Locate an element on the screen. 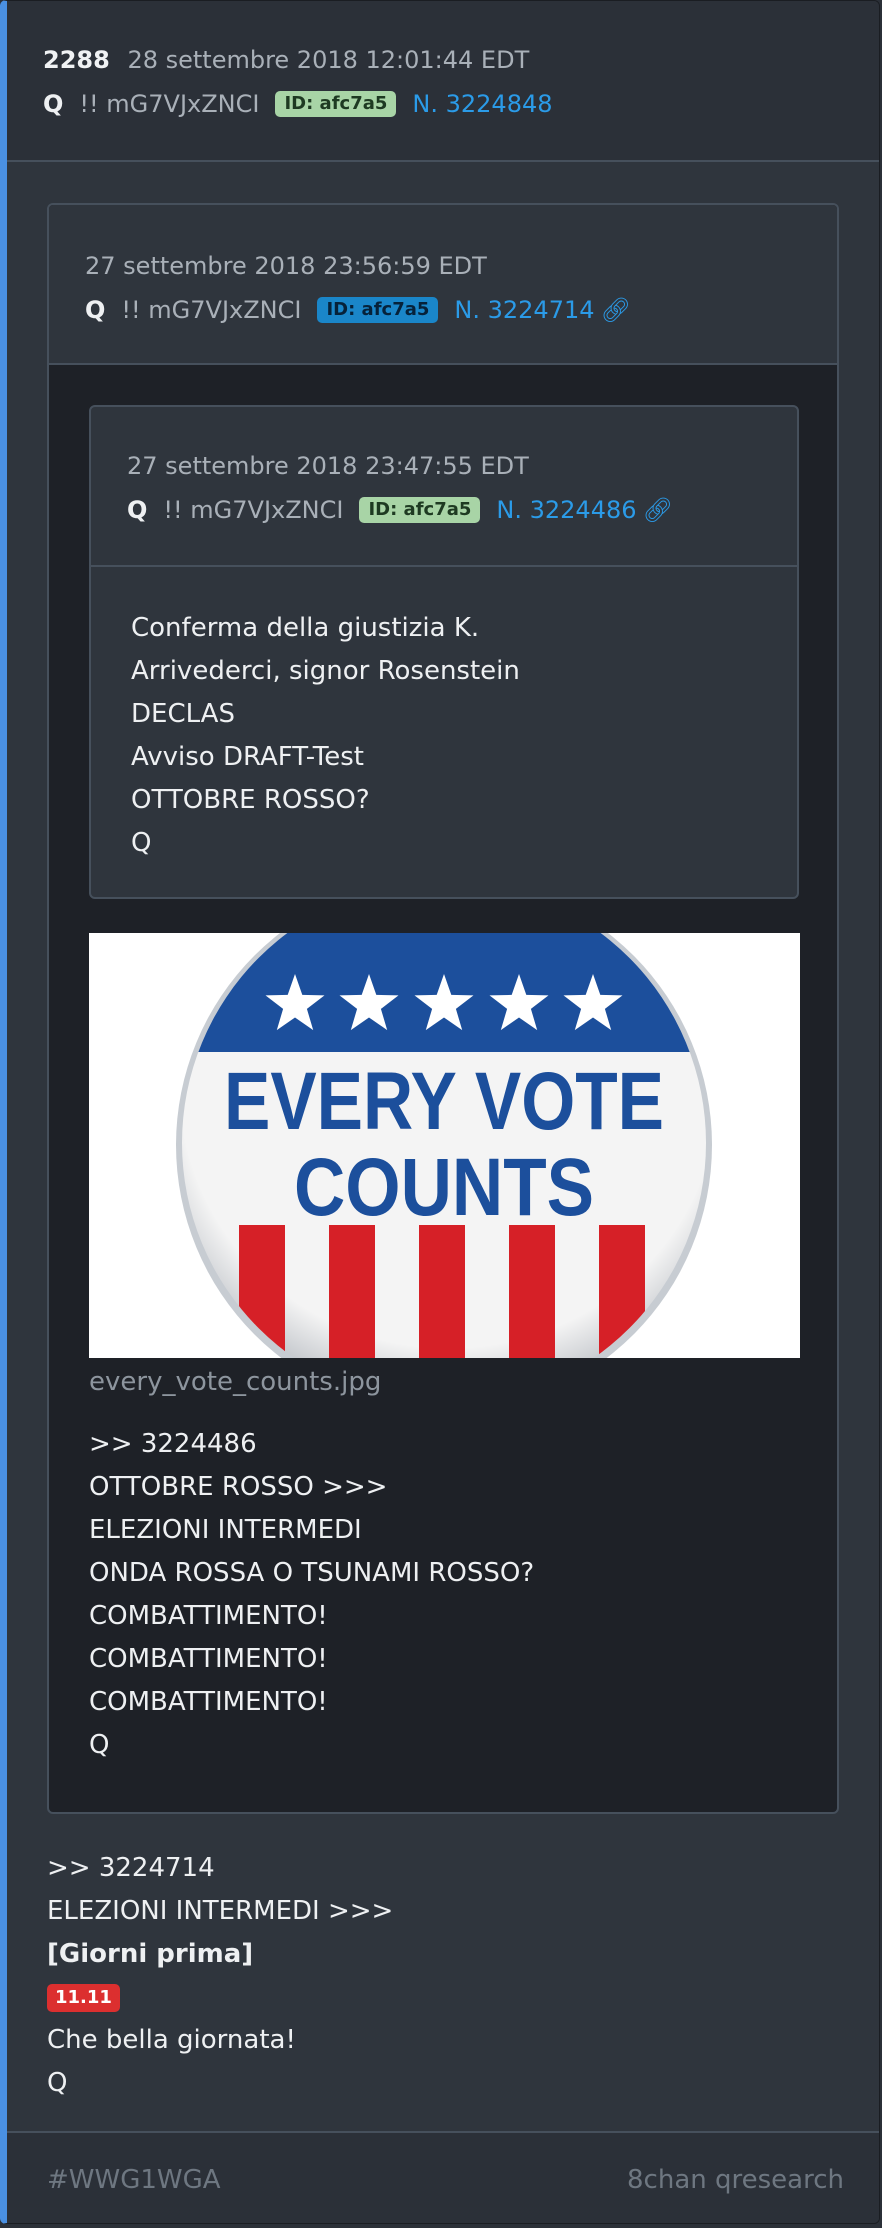 The height and width of the screenshot is (2228, 882). every-vote-counts-button-image: EVERY VOTE COUNTS is located at coordinates (444, 1145).